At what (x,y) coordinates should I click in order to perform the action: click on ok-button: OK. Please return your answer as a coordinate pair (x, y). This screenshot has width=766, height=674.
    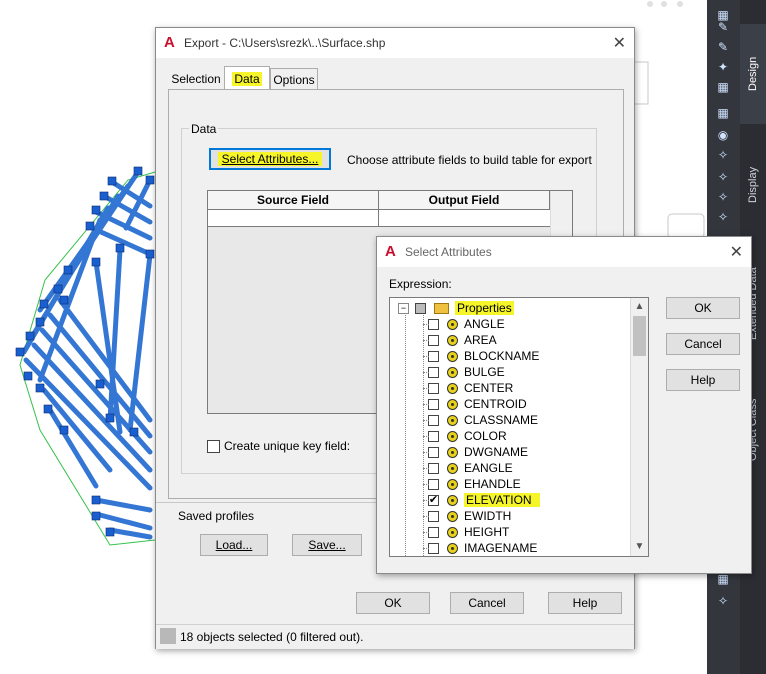
    Looking at the image, I should click on (393, 603).